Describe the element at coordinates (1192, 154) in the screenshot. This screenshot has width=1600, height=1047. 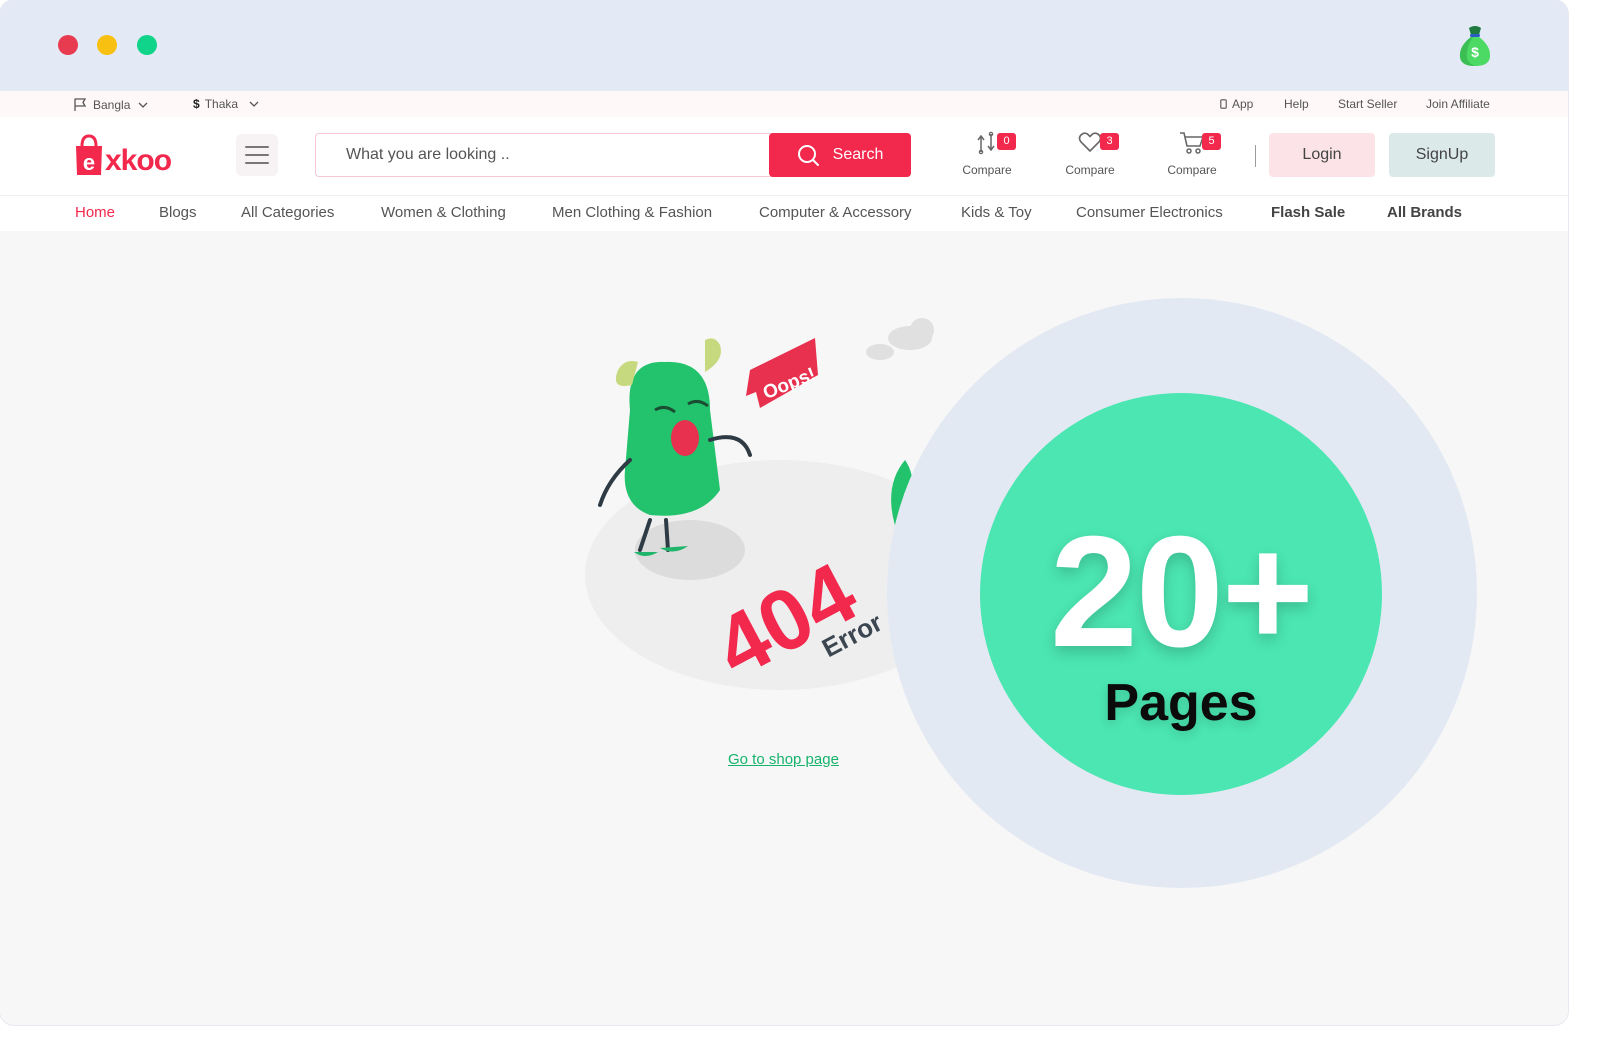
I see `cart-button: 5 Compare` at that location.